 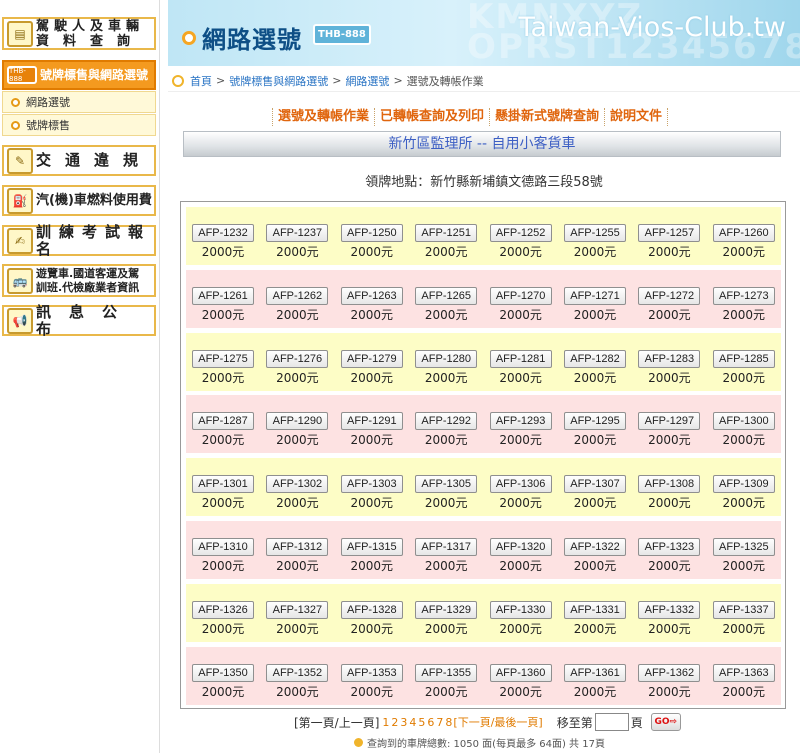 I want to click on plate-select-button: AFP-1276, so click(x=297, y=358).